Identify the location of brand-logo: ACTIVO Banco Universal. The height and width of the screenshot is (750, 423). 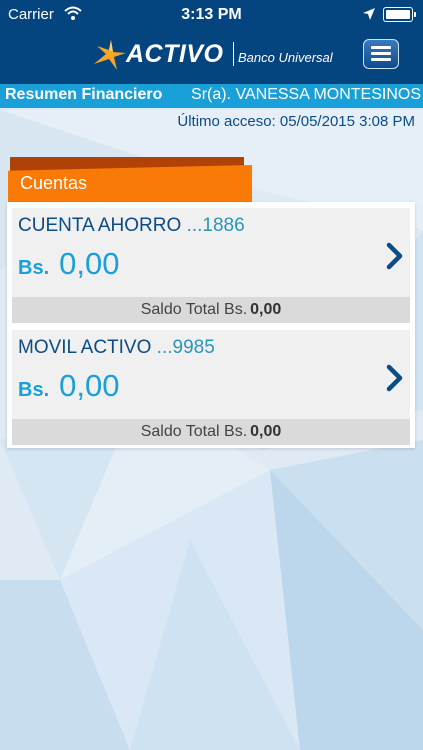
(214, 56).